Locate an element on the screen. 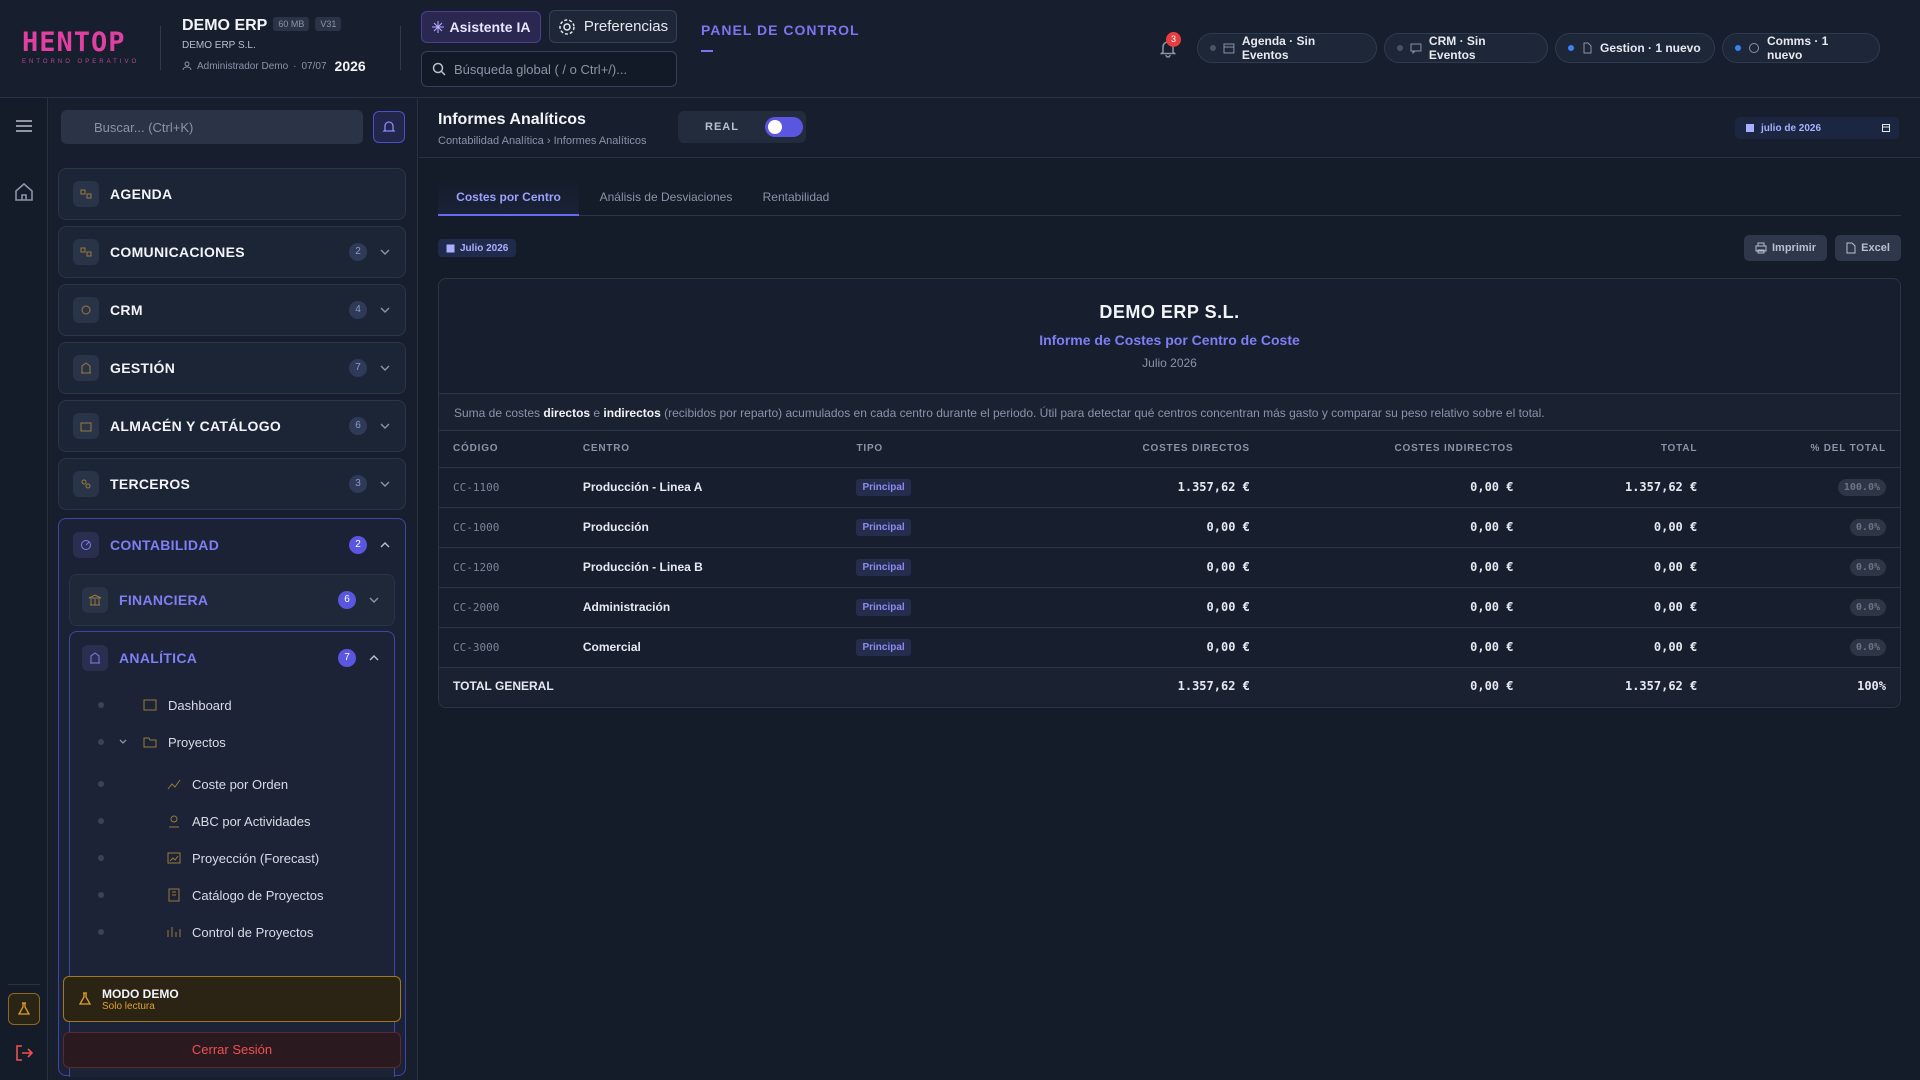 This screenshot has width=1920, height=1080. nav-catalogo-proyectos: Catálogo de Proyectos is located at coordinates (232, 895).